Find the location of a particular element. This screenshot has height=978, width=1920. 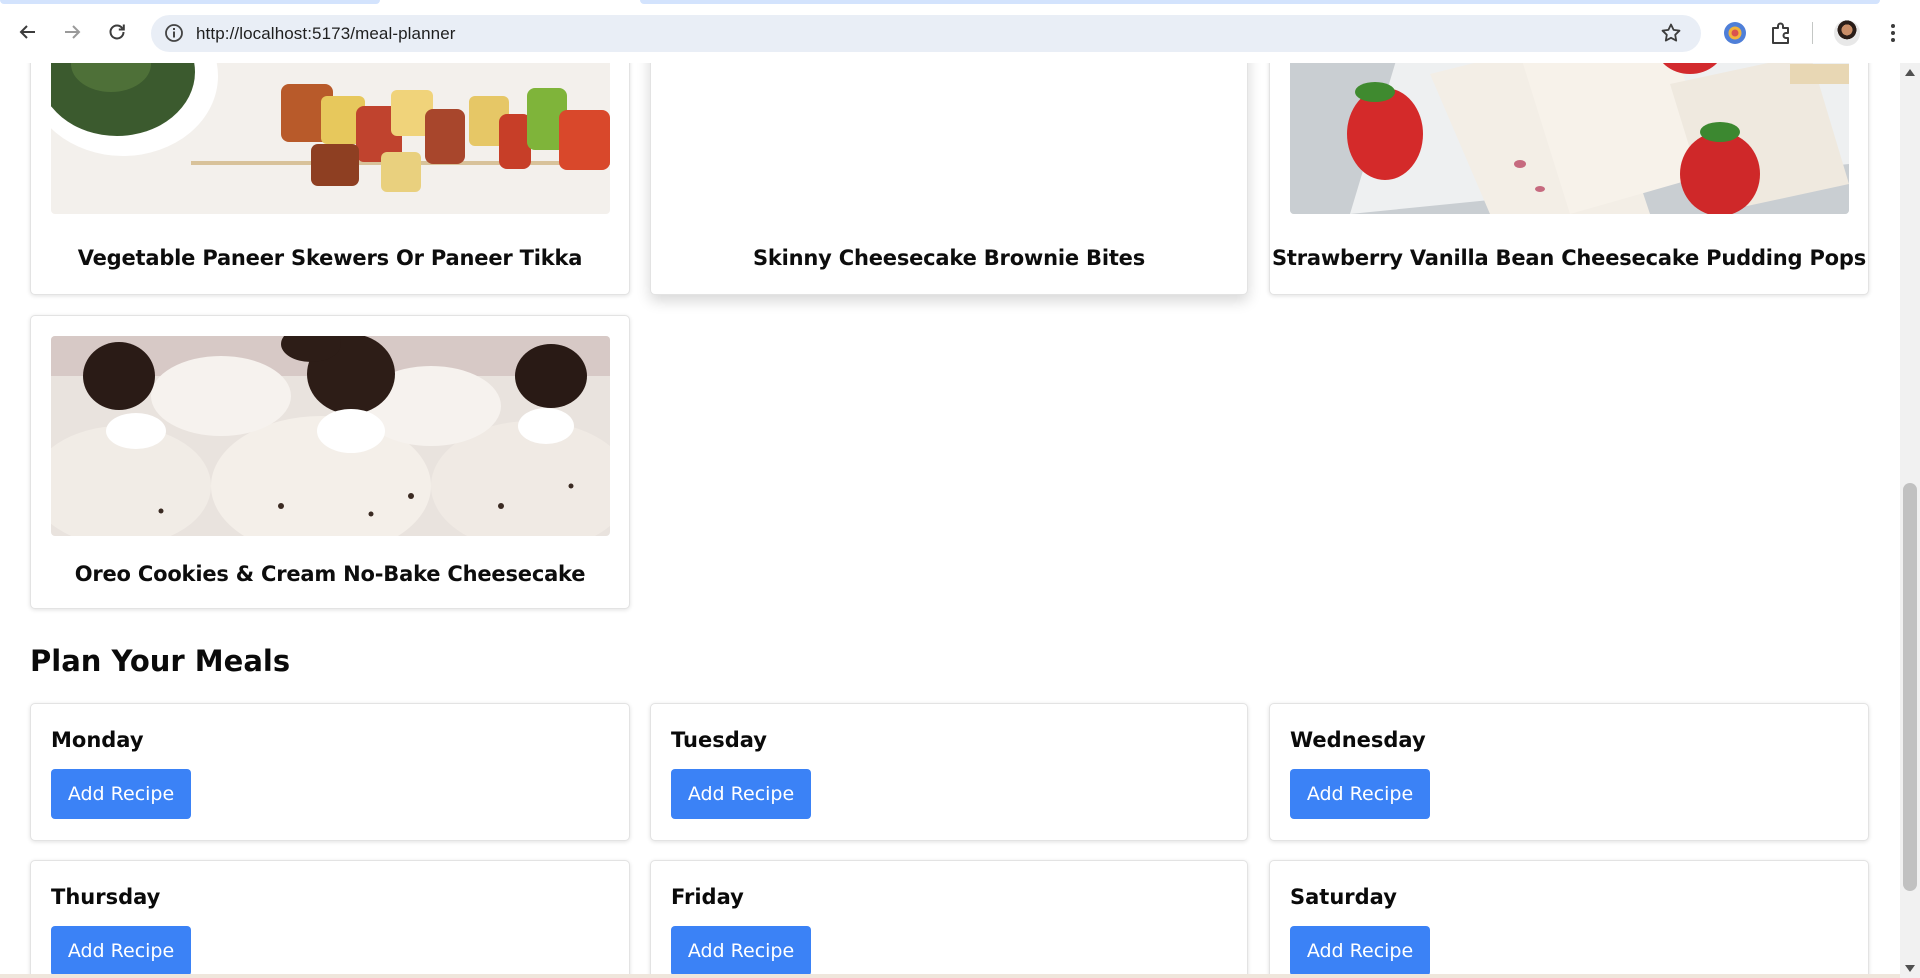

day-name: Monday is located at coordinates (97, 740).